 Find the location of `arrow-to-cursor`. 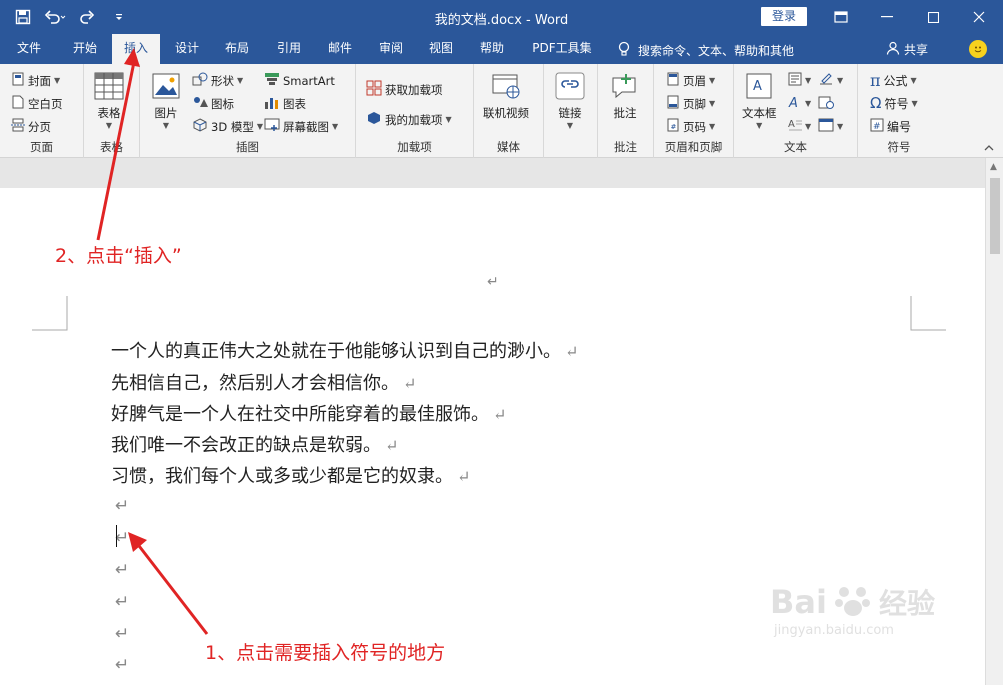

arrow-to-cursor is located at coordinates (171, 588).